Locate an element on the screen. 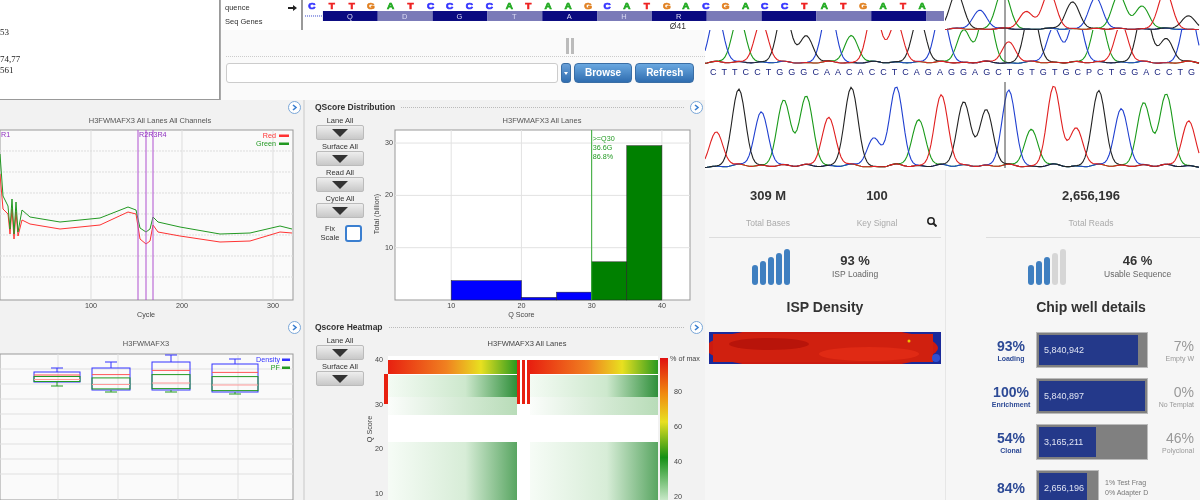  browse-button: Browse is located at coordinates (603, 73).